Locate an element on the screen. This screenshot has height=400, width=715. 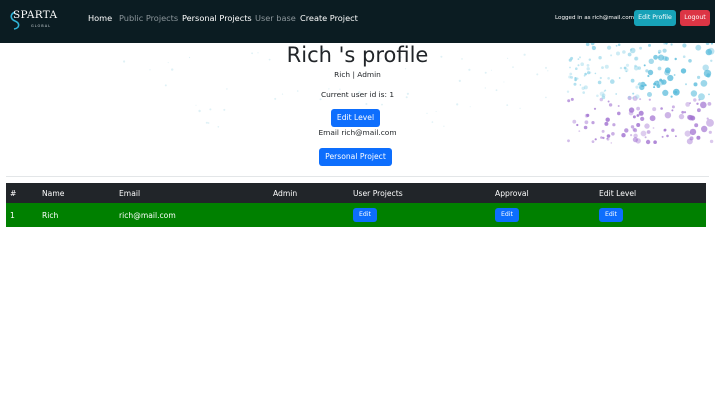
cell-edit-level: Edit is located at coordinates (650, 215).